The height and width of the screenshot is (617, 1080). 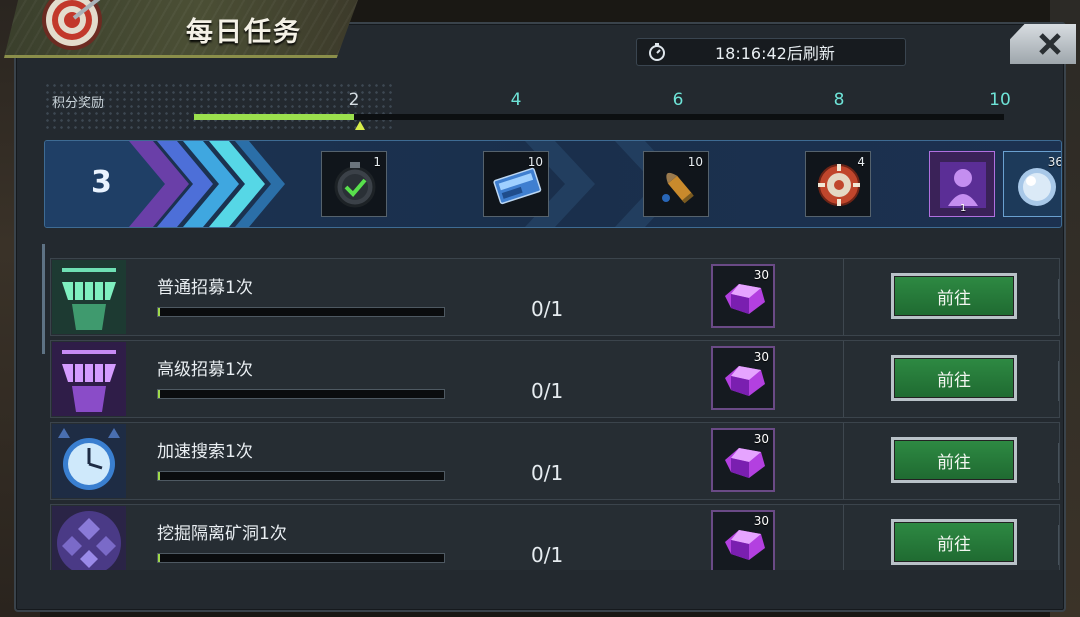 I want to click on reward-qty: 4, so click(x=861, y=162).